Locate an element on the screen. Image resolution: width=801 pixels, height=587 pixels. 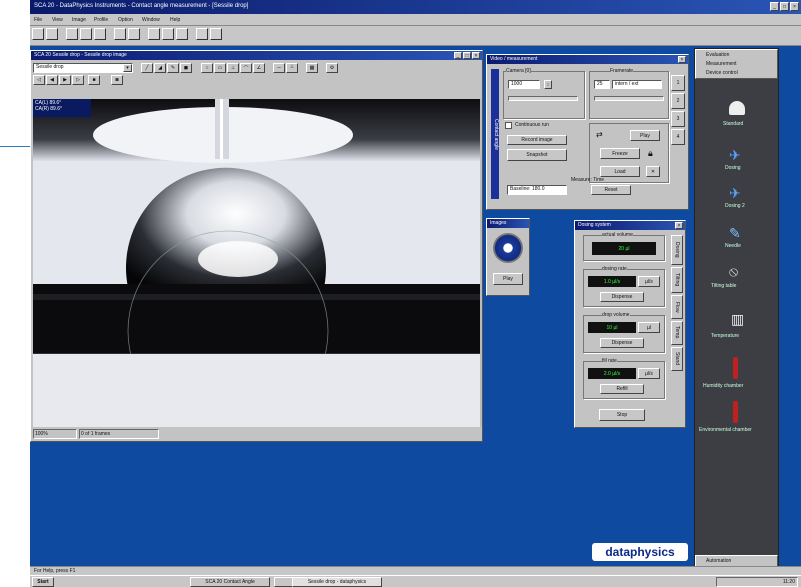
device-item-environment: Environmental chamber is located at coordinates (736, 418).